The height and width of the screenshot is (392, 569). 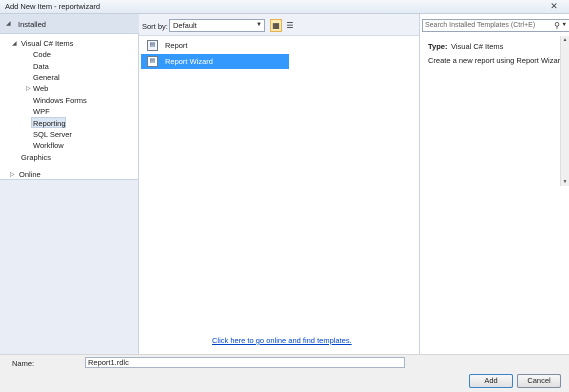 I want to click on tree-item-workflow: Workflow, so click(x=48, y=145).